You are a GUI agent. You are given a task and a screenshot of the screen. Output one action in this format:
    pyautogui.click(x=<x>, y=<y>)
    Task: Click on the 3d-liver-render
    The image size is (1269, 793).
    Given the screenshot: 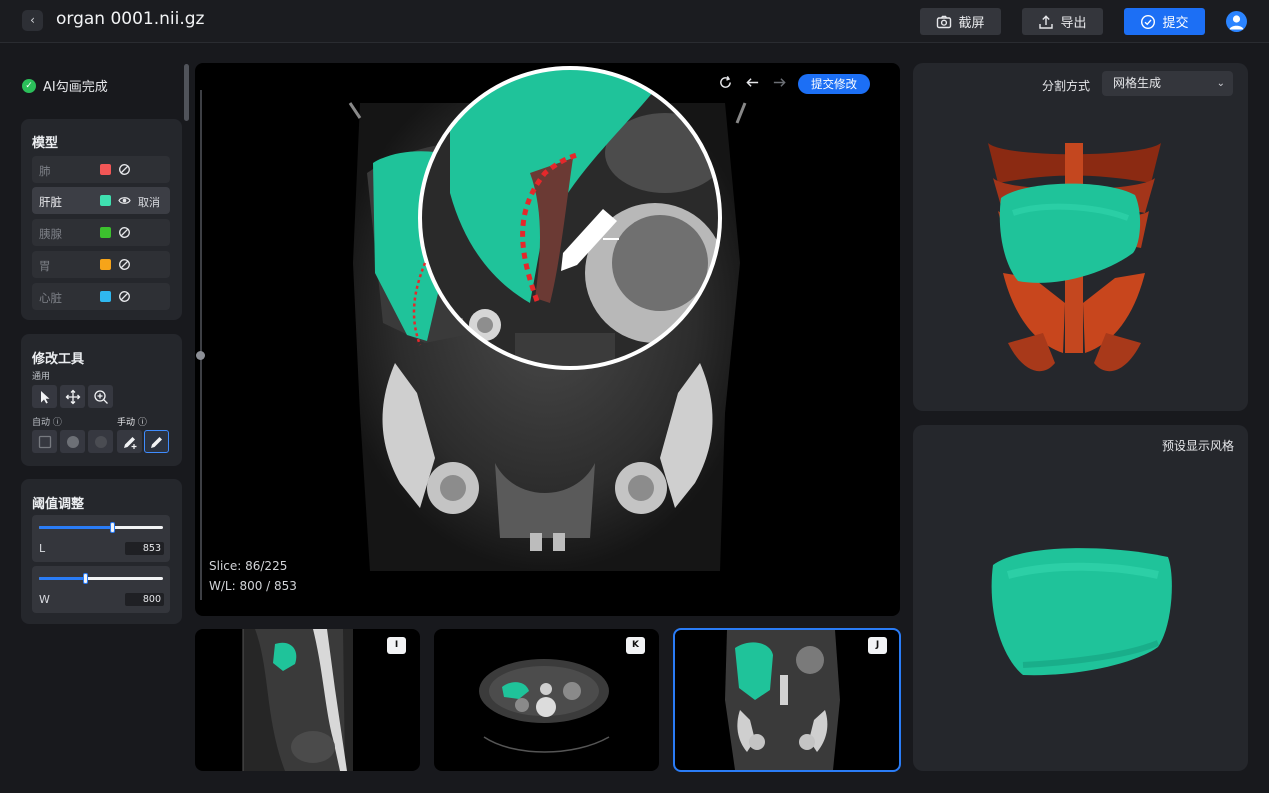 What is the action you would take?
    pyautogui.click(x=1081, y=612)
    